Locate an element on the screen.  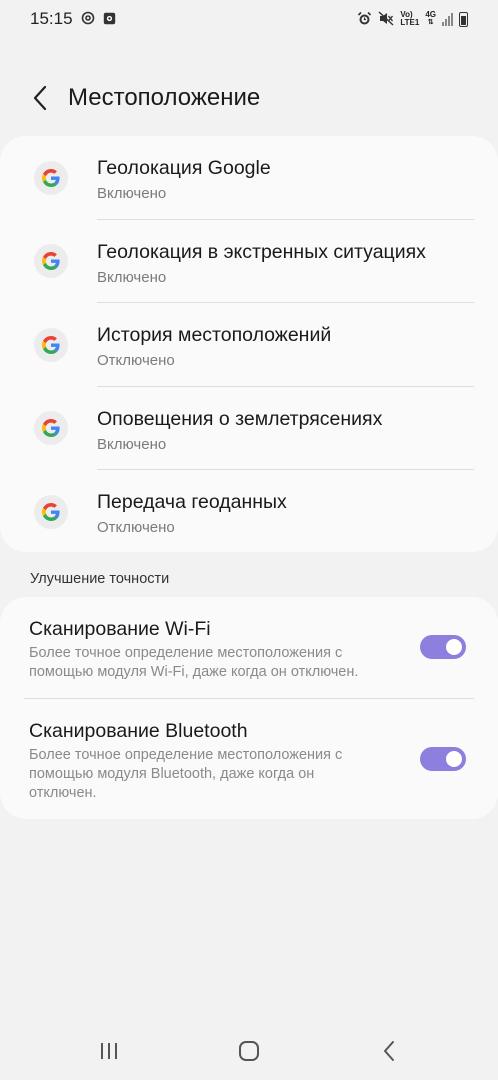
status-time: 15:15 is located at coordinates (51, 18).